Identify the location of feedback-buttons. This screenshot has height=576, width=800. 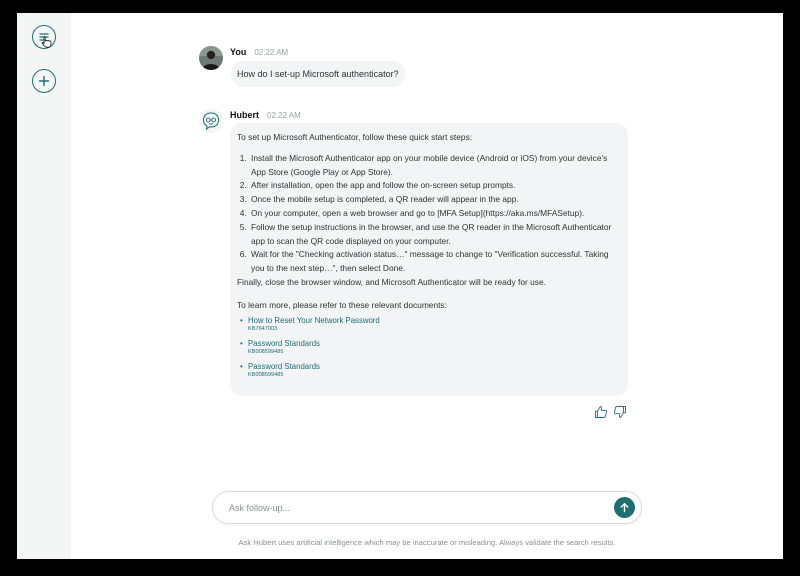
(610, 412).